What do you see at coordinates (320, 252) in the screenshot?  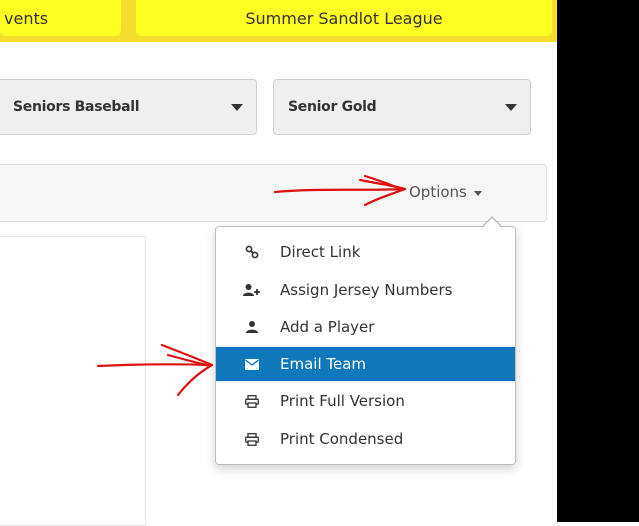 I see `menu-item-label: Direct Link` at bounding box center [320, 252].